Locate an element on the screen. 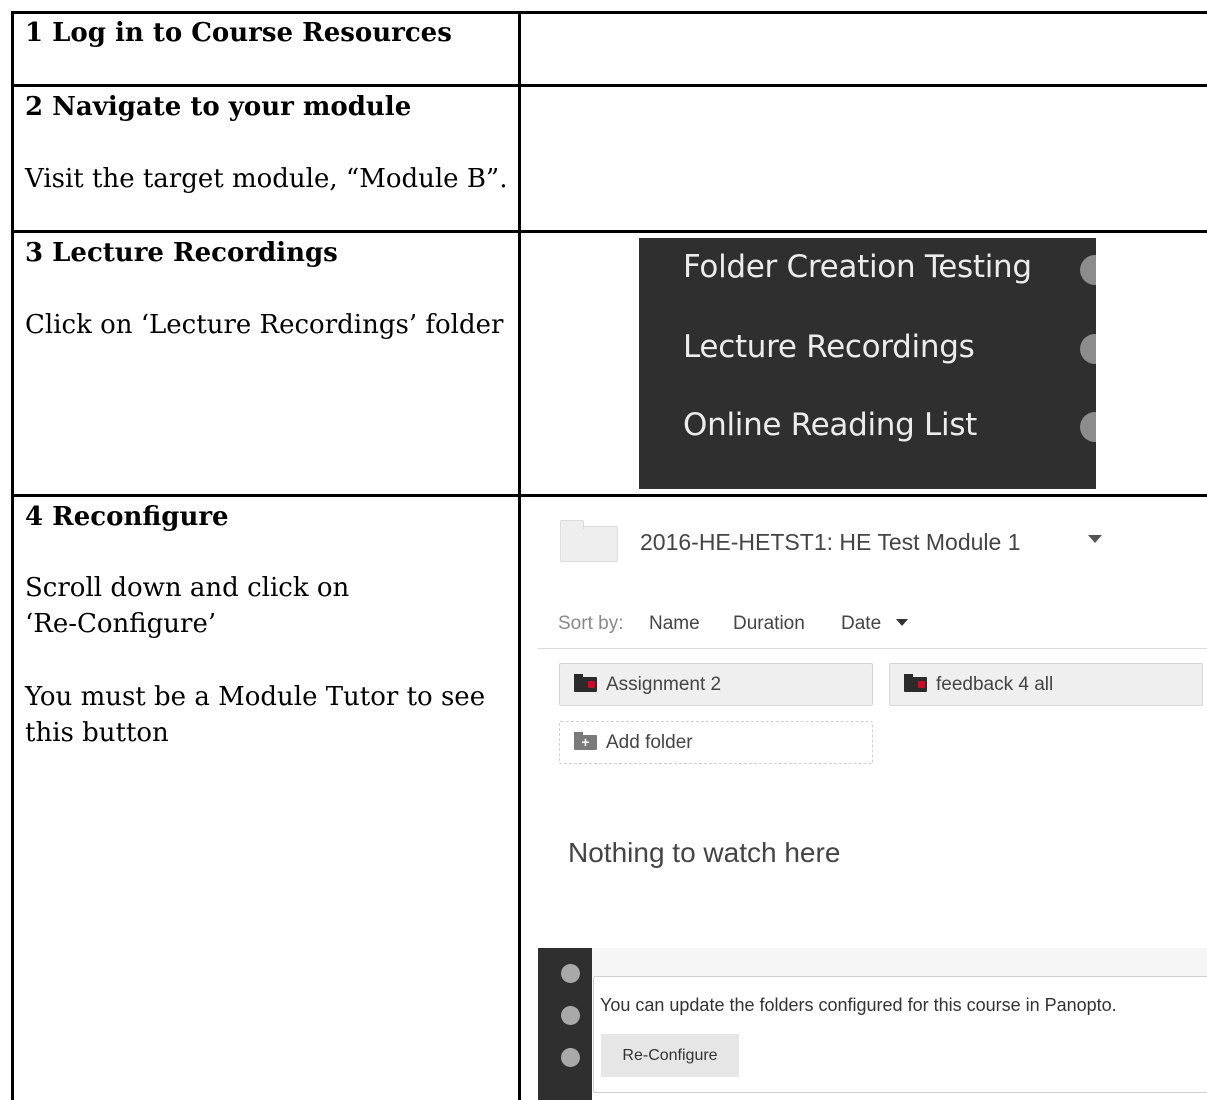 The height and width of the screenshot is (1100, 1207). step-3-instruction: Click on ‘Lecture Recordings’ folder is located at coordinates (264, 325).